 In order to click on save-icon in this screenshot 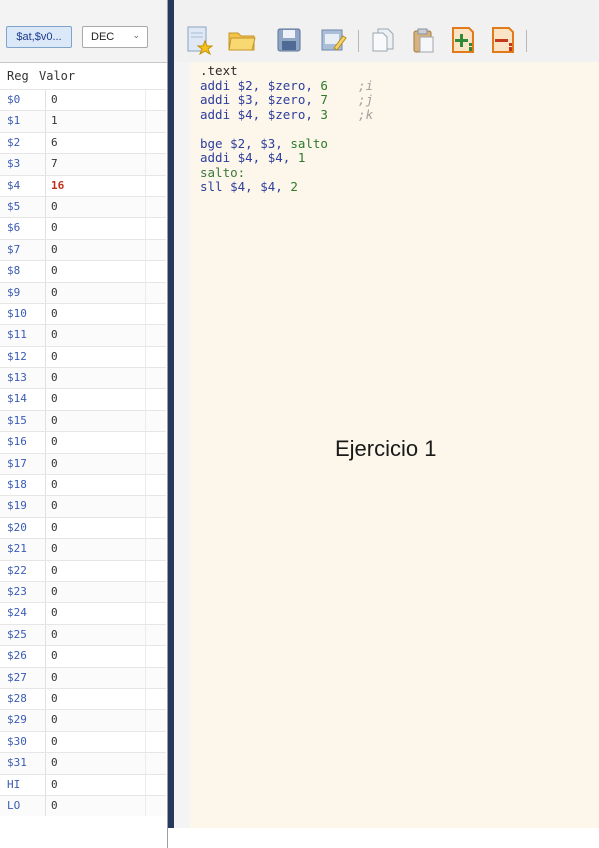, I will do `click(289, 40)`.